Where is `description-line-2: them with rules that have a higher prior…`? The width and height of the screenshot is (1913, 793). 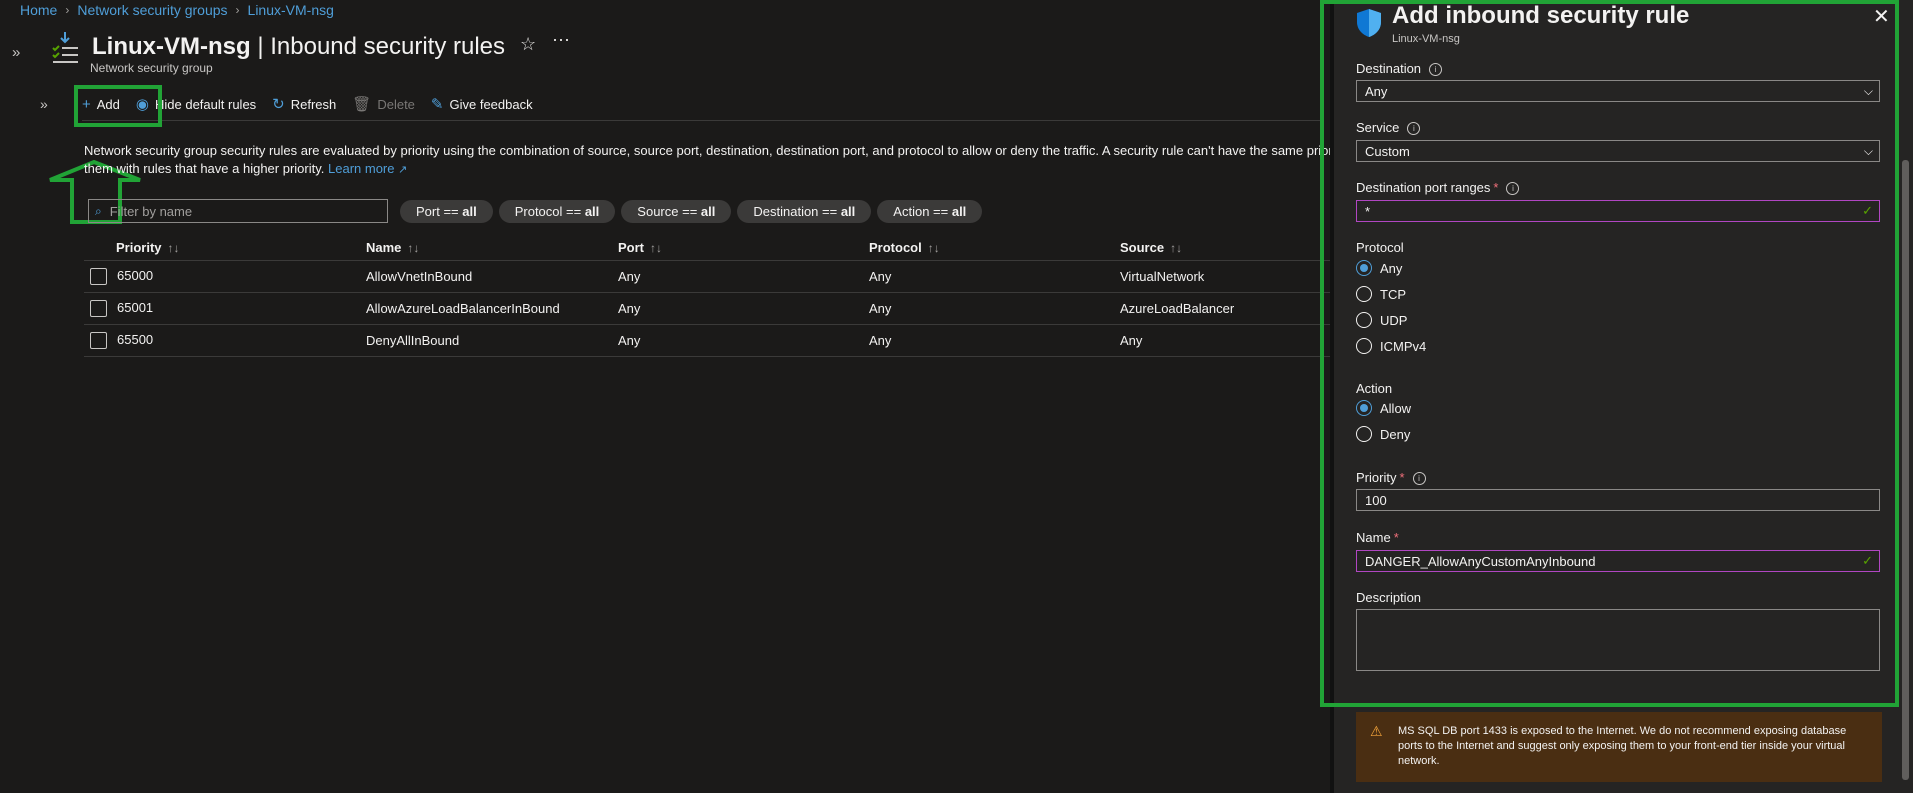
description-line-2: them with rules that have a higher prior… is located at coordinates (246, 168).